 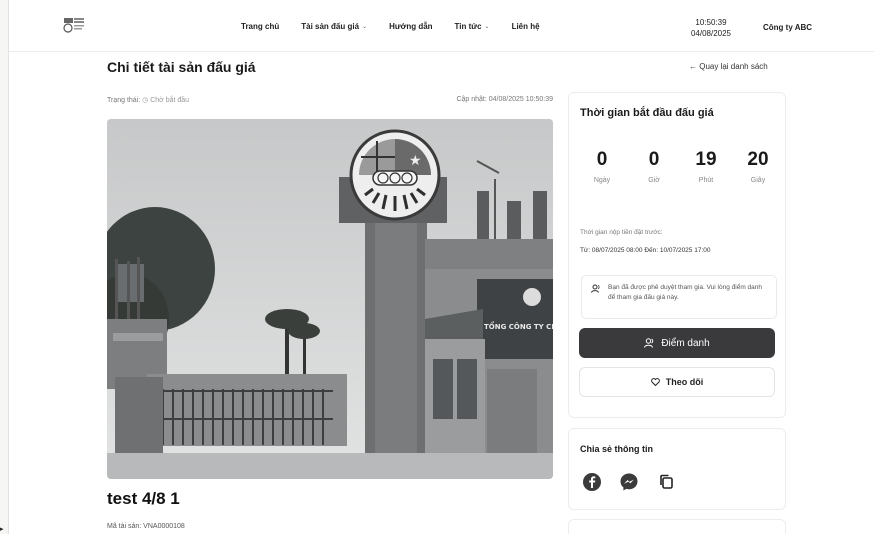 I want to click on updated-value: 04/08/2025 10:50:39, so click(x=520, y=99).